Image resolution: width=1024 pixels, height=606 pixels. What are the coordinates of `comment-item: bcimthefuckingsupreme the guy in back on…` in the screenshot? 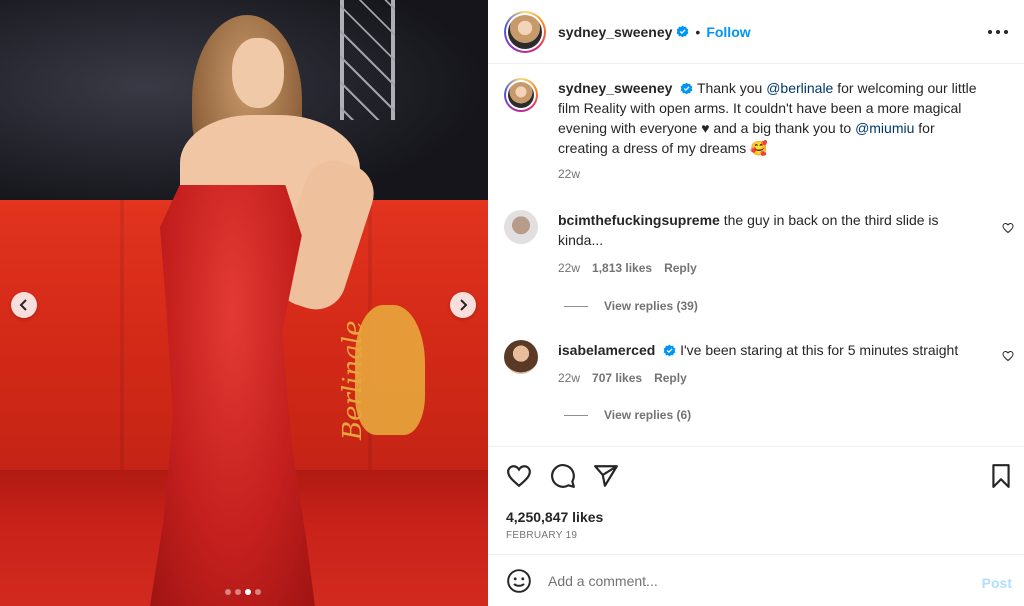 It's located at (756, 244).